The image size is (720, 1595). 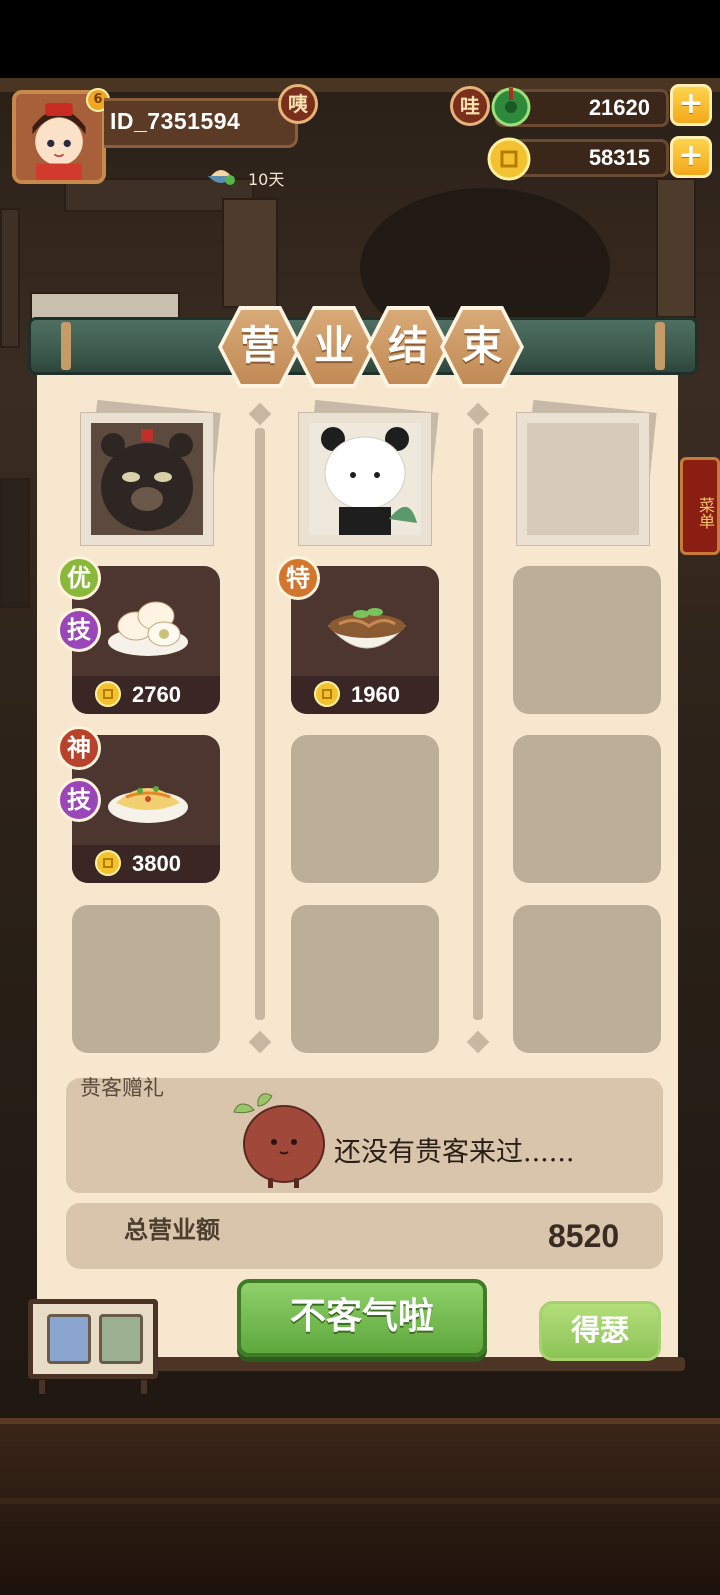 I want to click on rod-cap-left, so click(x=66, y=346).